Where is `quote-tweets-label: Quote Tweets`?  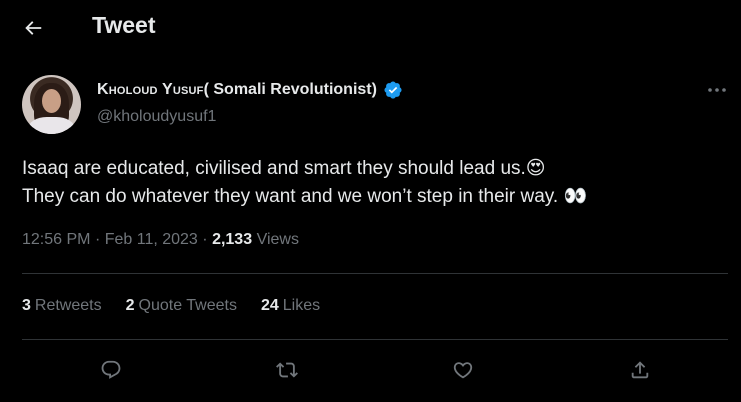
quote-tweets-label: Quote Tweets is located at coordinates (187, 305).